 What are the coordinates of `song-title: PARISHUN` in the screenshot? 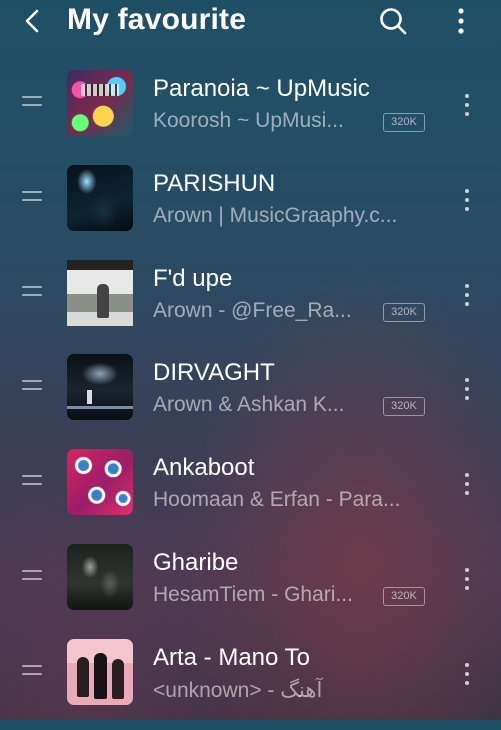 It's located at (214, 183).